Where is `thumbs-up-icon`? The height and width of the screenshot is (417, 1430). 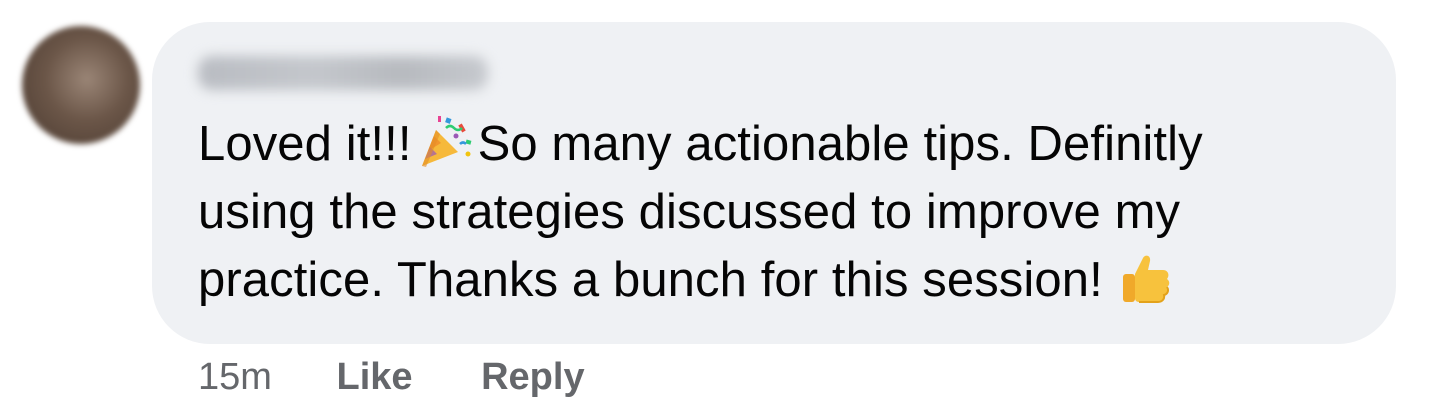
thumbs-up-icon is located at coordinates (1146, 279).